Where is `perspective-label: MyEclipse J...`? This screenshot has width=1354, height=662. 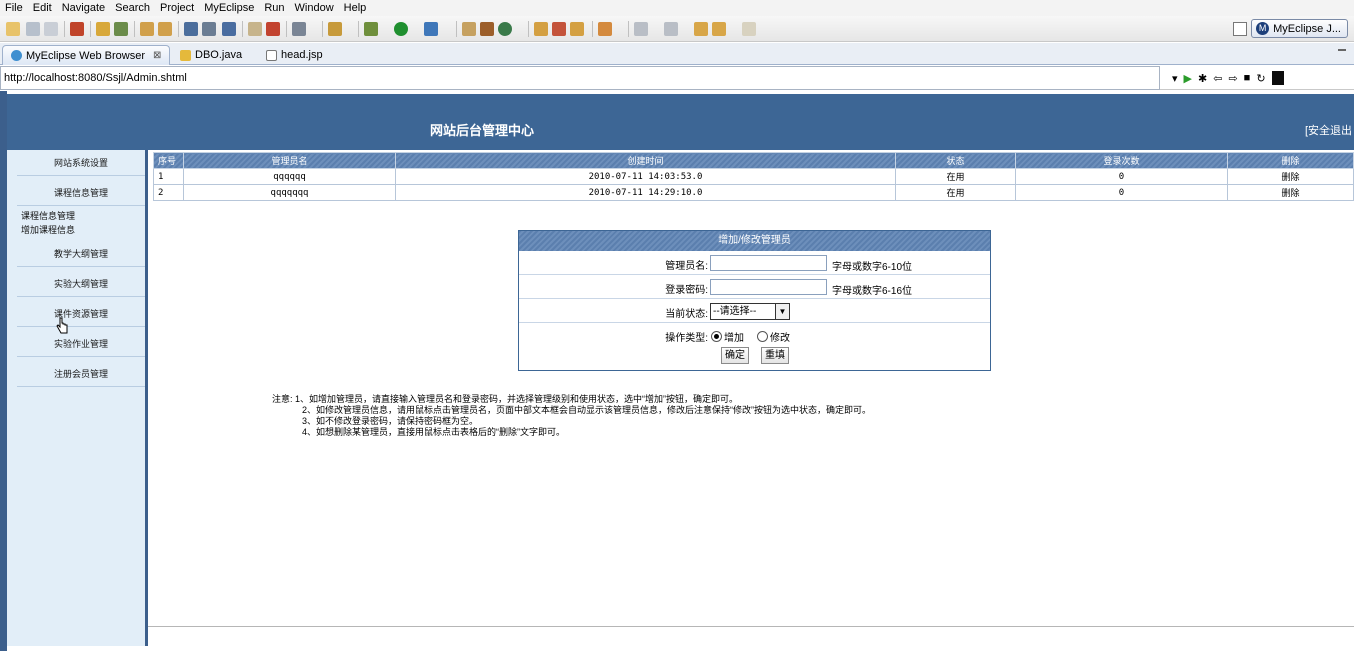
perspective-label: MyEclipse J... is located at coordinates (1307, 28).